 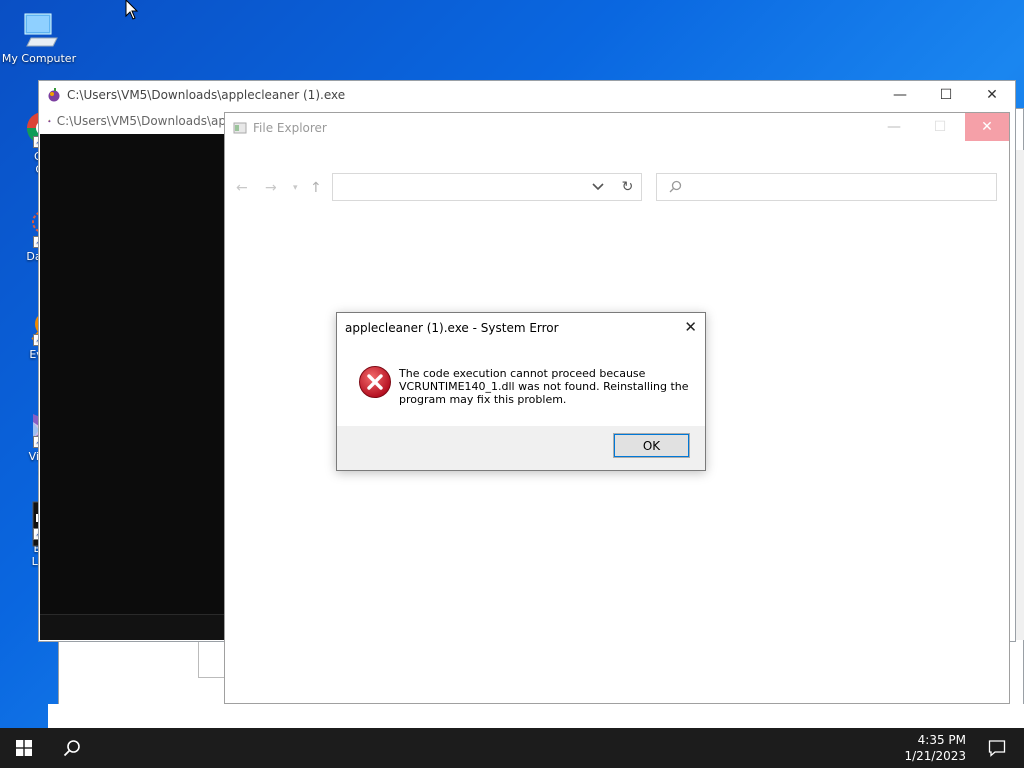 I want to click on mouse-cursor-icon, so click(x=132, y=10).